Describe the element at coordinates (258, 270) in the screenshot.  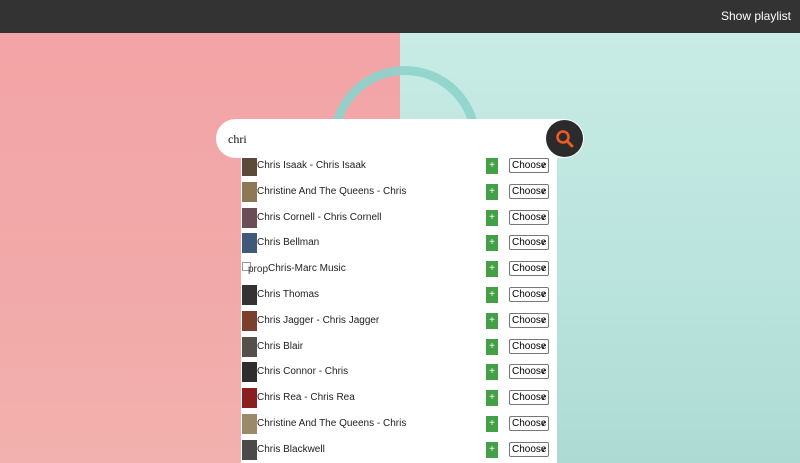
I see `image-alt-text: prop` at that location.